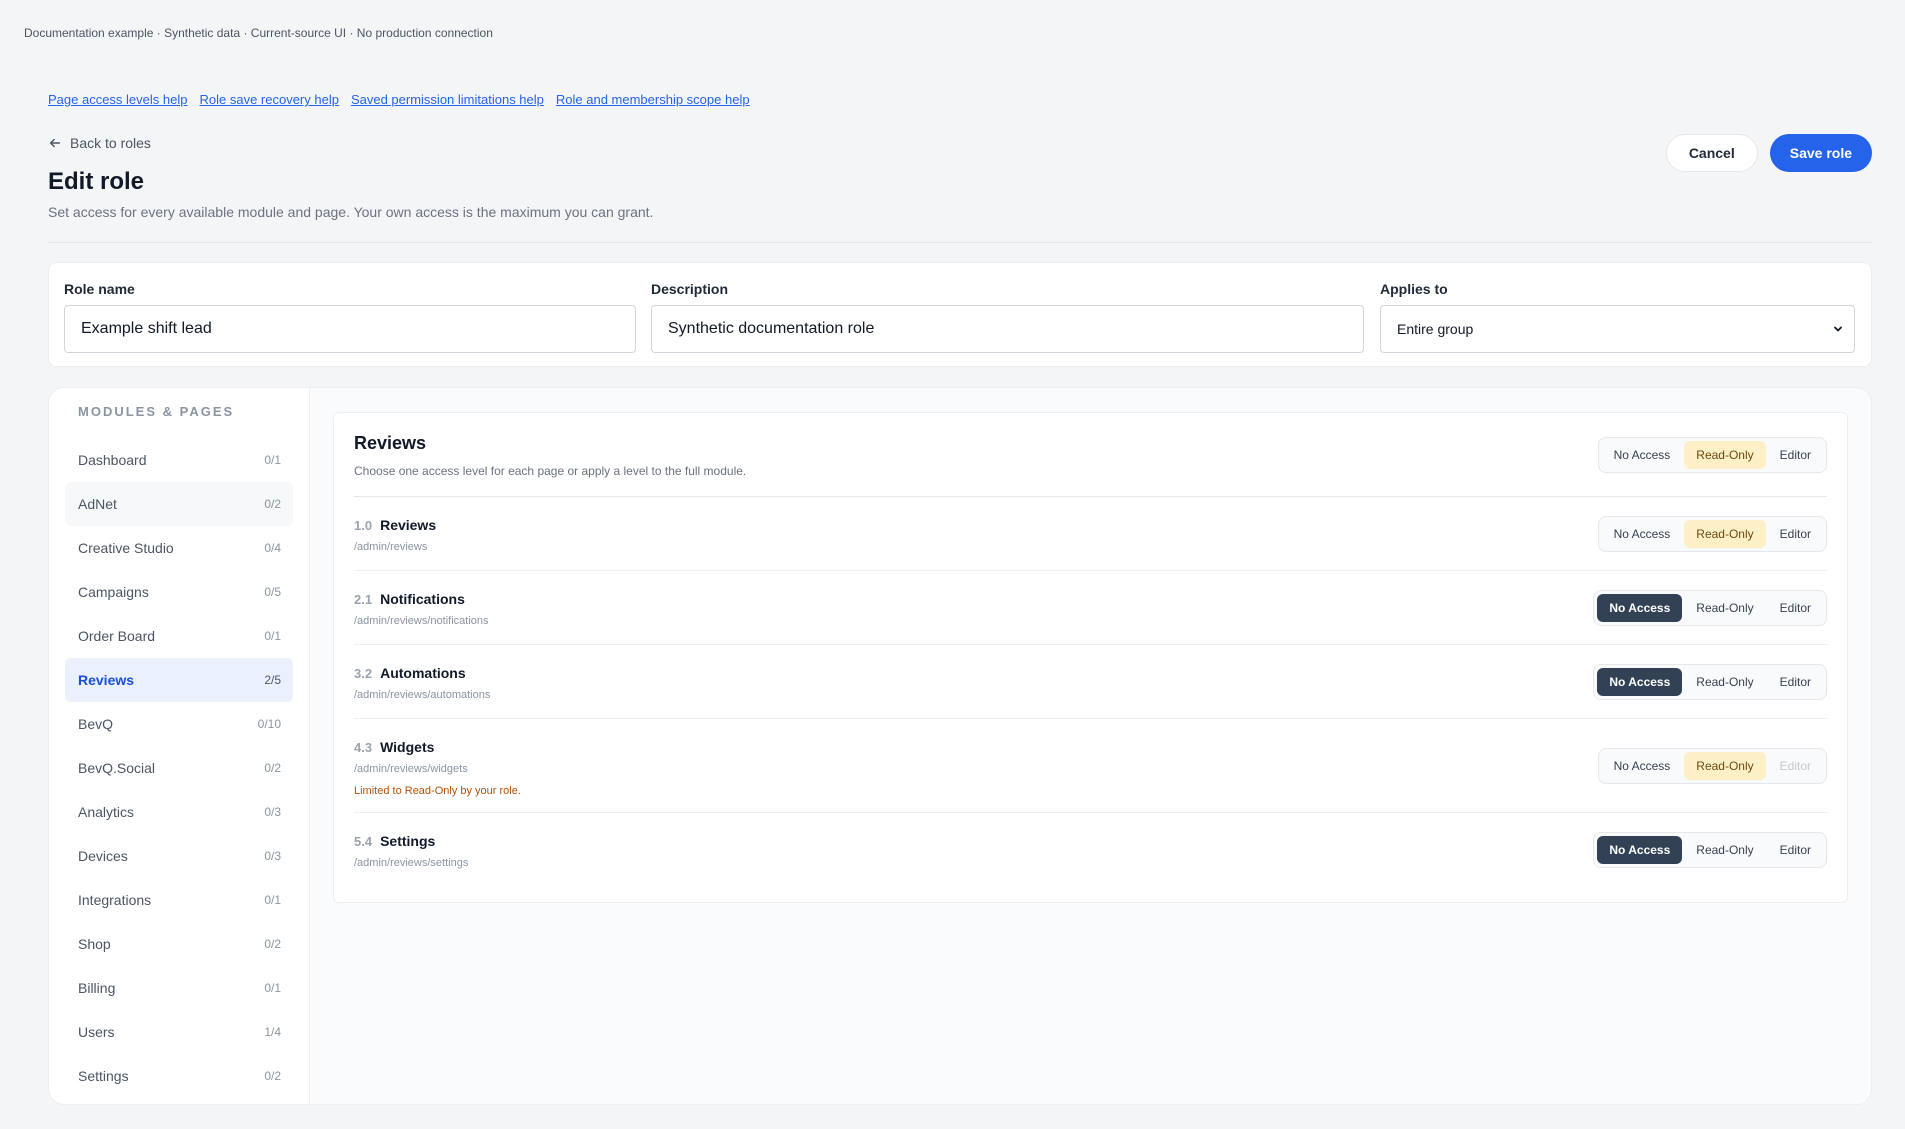  What do you see at coordinates (1711, 153) in the screenshot?
I see `cancel-button: Cancel` at bounding box center [1711, 153].